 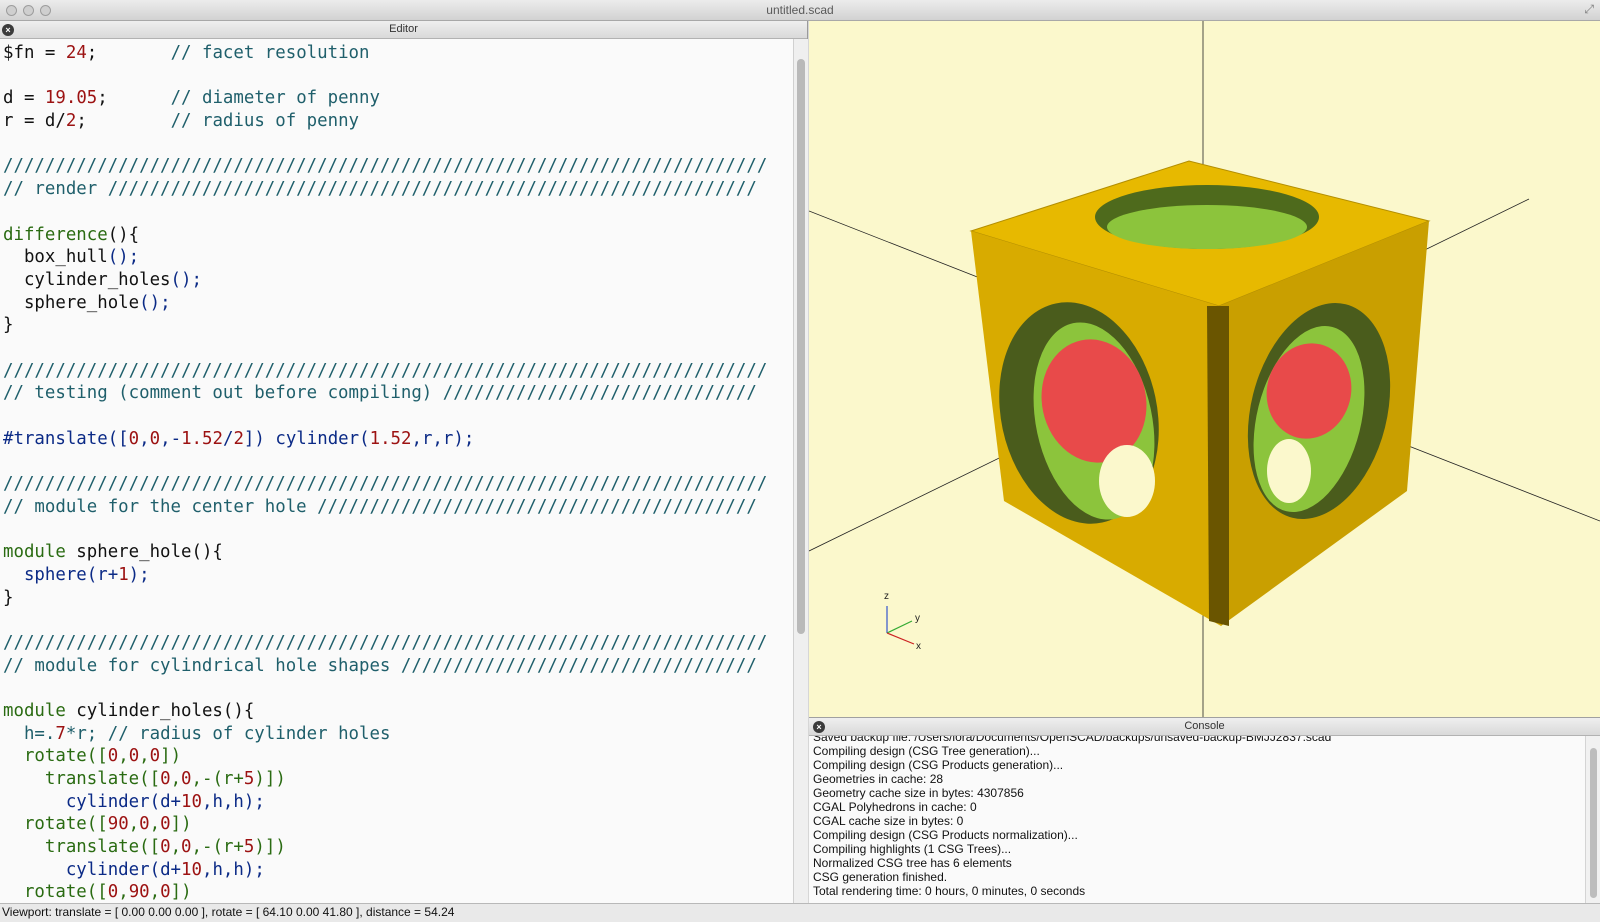 What do you see at coordinates (165, 869) in the screenshot?
I see `code-token: (d+` at bounding box center [165, 869].